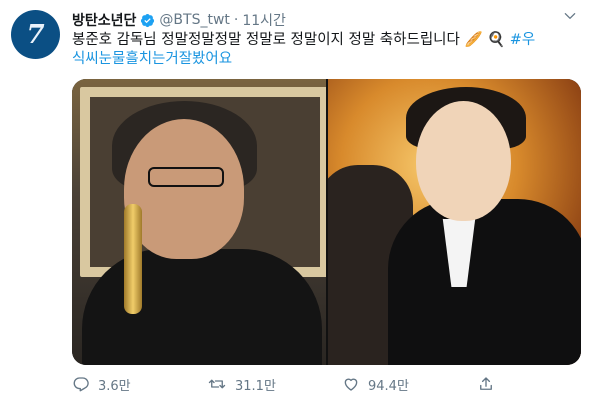 This screenshot has height=402, width=593. Describe the element at coordinates (523, 40) in the screenshot. I see `hashtag-link-part1: #우` at that location.